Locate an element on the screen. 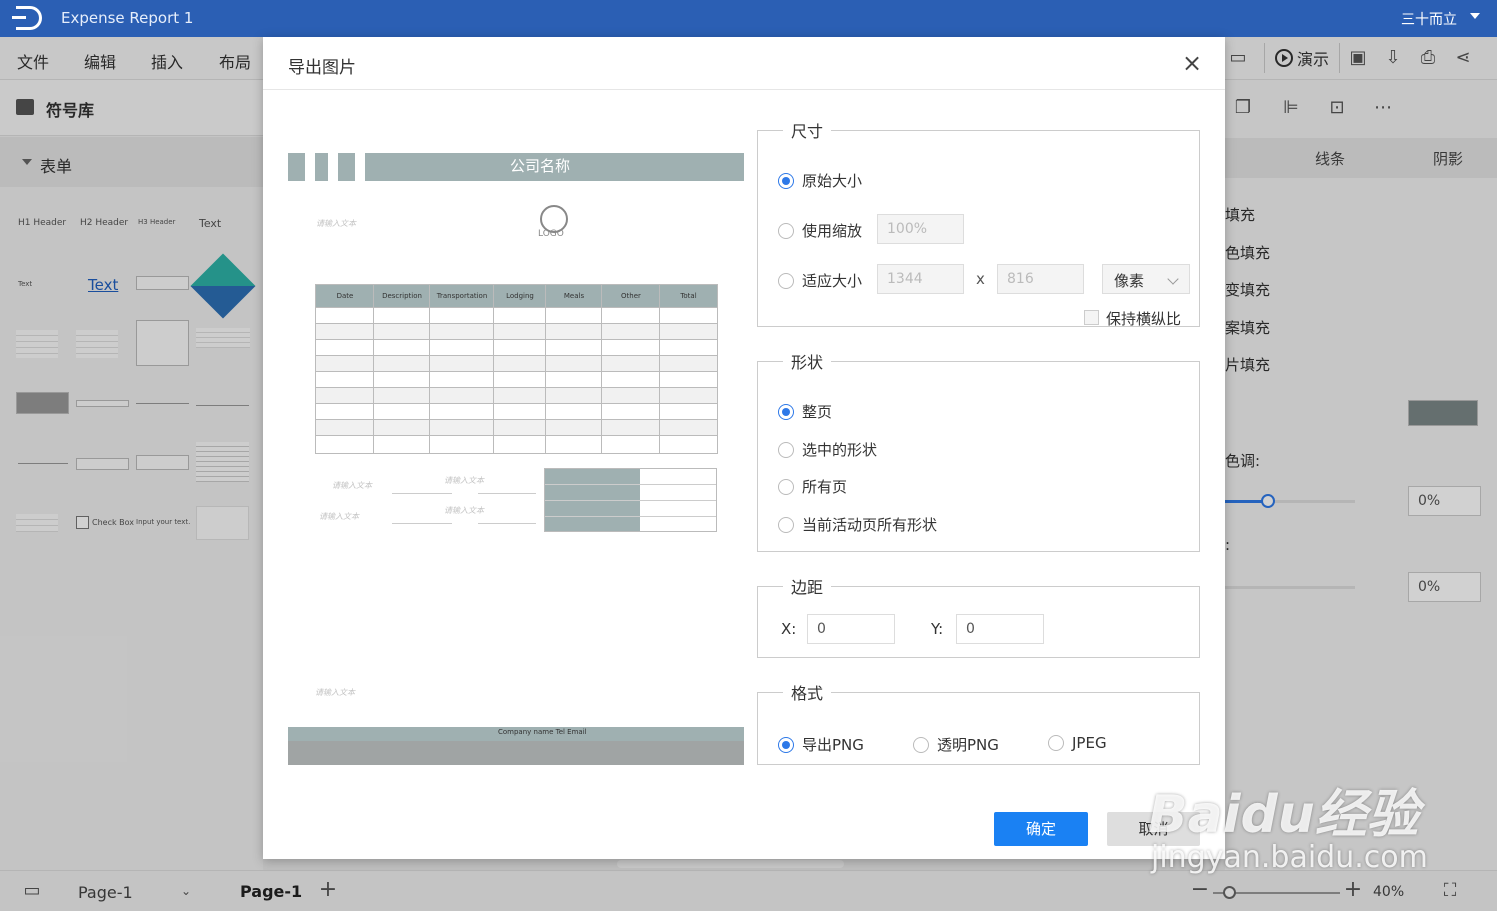 The height and width of the screenshot is (911, 1497). scale-input: 100% is located at coordinates (920, 229).